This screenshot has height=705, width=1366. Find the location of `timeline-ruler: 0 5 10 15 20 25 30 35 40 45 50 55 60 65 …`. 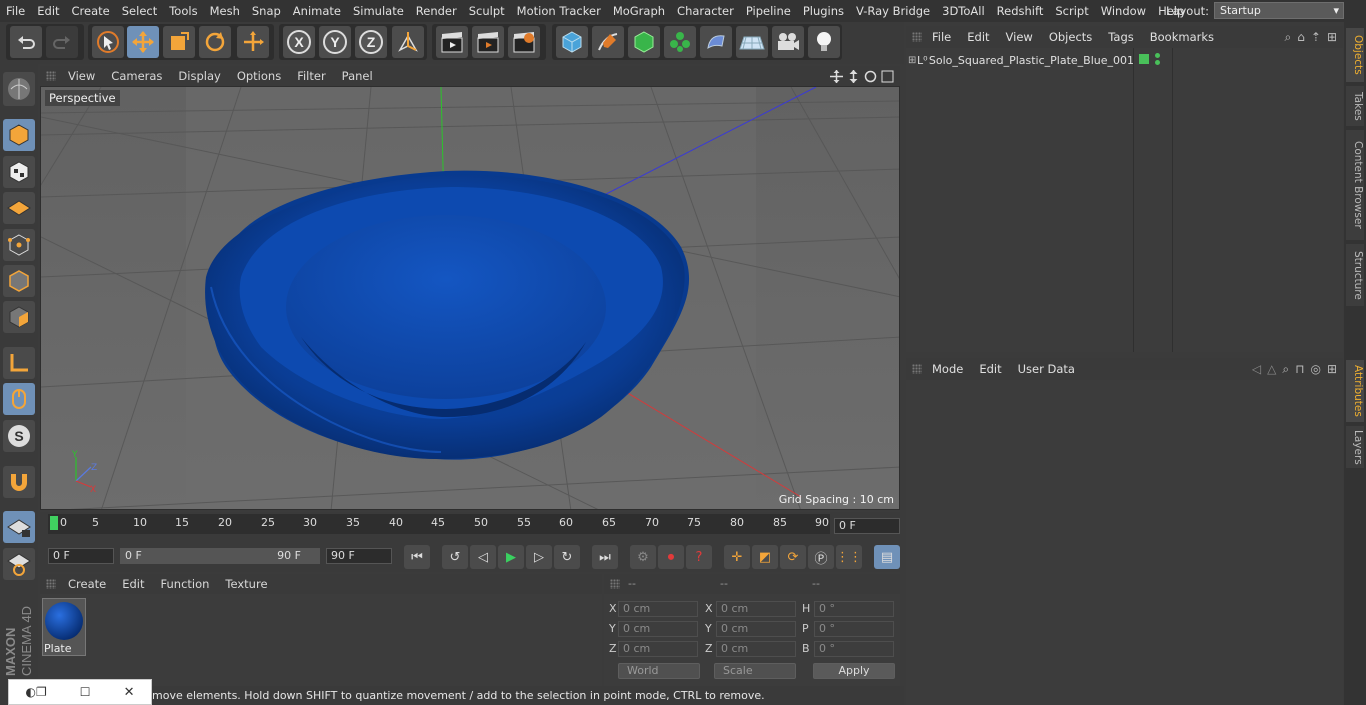

timeline-ruler: 0 5 10 15 20 25 30 35 40 45 50 55 60 65 … is located at coordinates (439, 524).